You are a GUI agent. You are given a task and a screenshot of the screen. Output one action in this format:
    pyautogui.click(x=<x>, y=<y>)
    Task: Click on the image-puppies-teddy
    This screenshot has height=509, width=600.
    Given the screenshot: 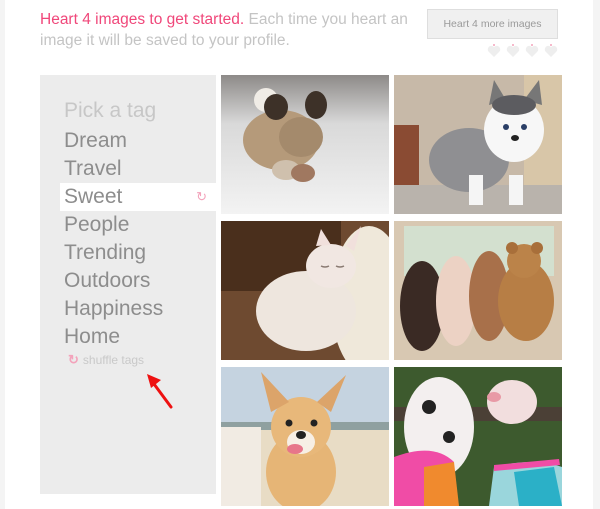 What is the action you would take?
    pyautogui.click(x=478, y=290)
    